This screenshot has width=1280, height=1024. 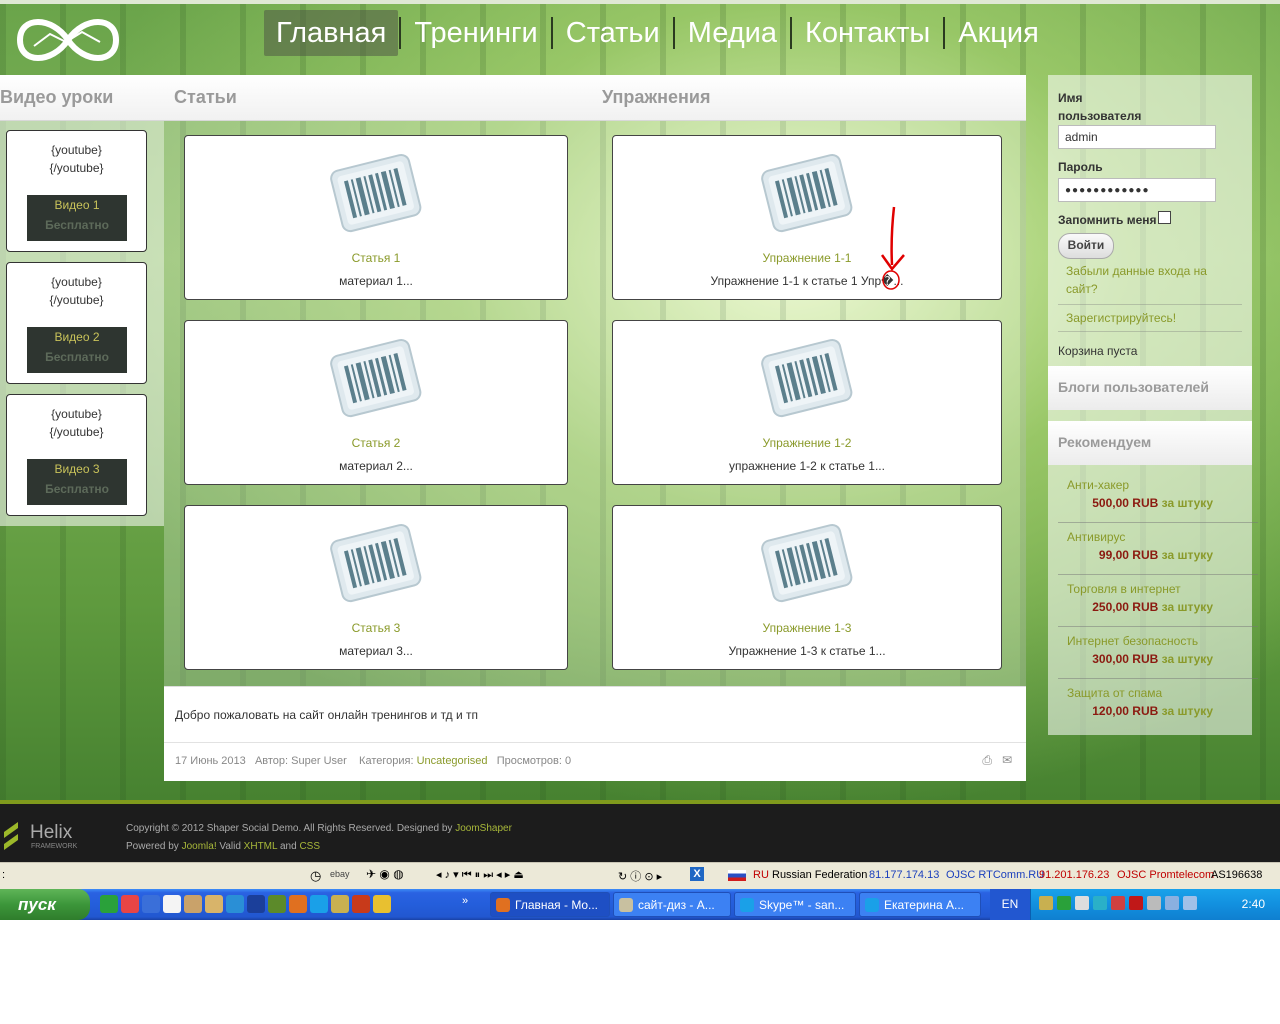 What do you see at coordinates (1151, 280) in the screenshot?
I see `forgot-link: Забыли данные входа на сайт?` at bounding box center [1151, 280].